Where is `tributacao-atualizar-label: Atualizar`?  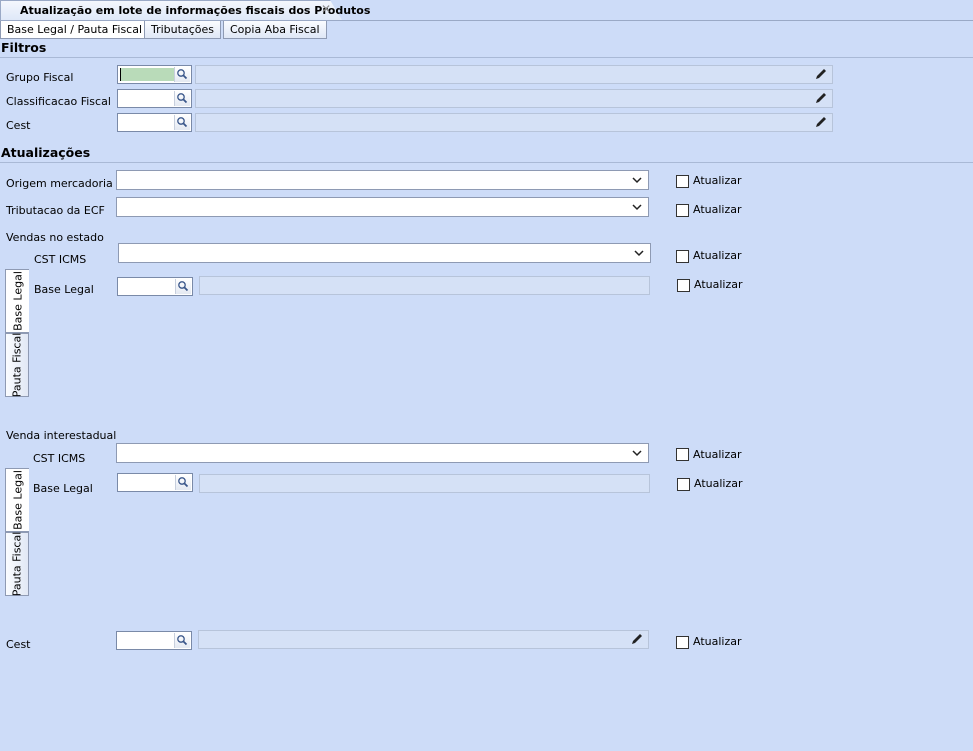
tributacao-atualizar-label: Atualizar is located at coordinates (717, 209).